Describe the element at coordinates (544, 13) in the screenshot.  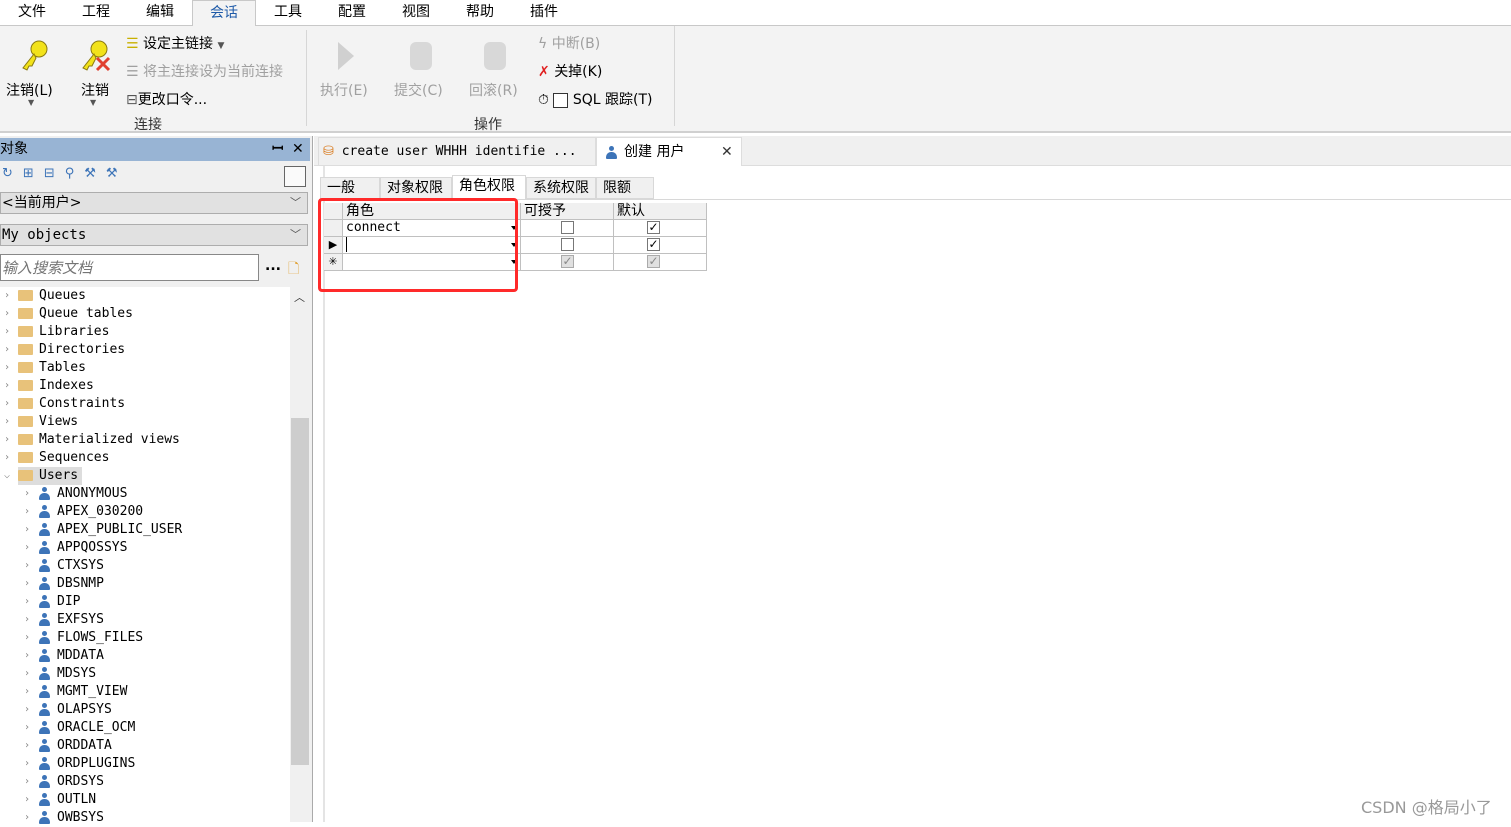
I see `menu-8: 插件` at that location.